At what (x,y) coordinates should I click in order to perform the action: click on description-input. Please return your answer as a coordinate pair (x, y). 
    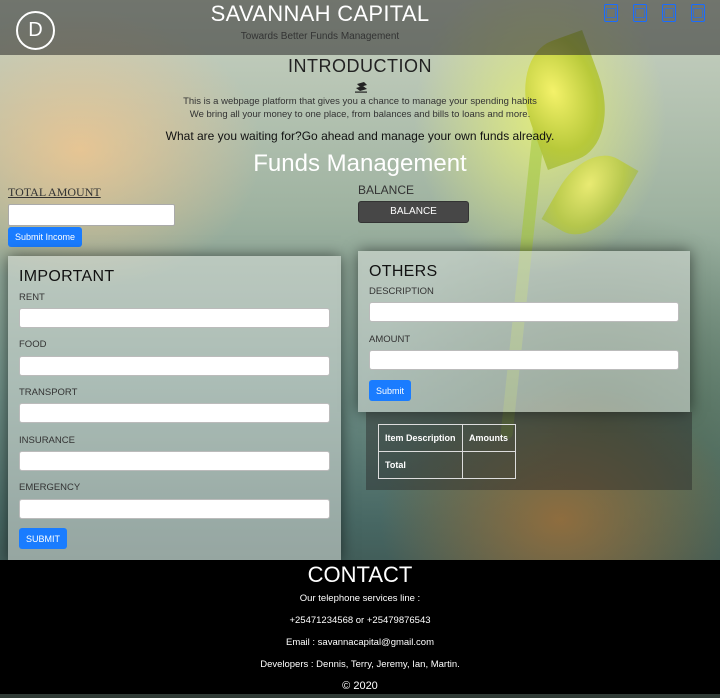
    Looking at the image, I should click on (524, 312).